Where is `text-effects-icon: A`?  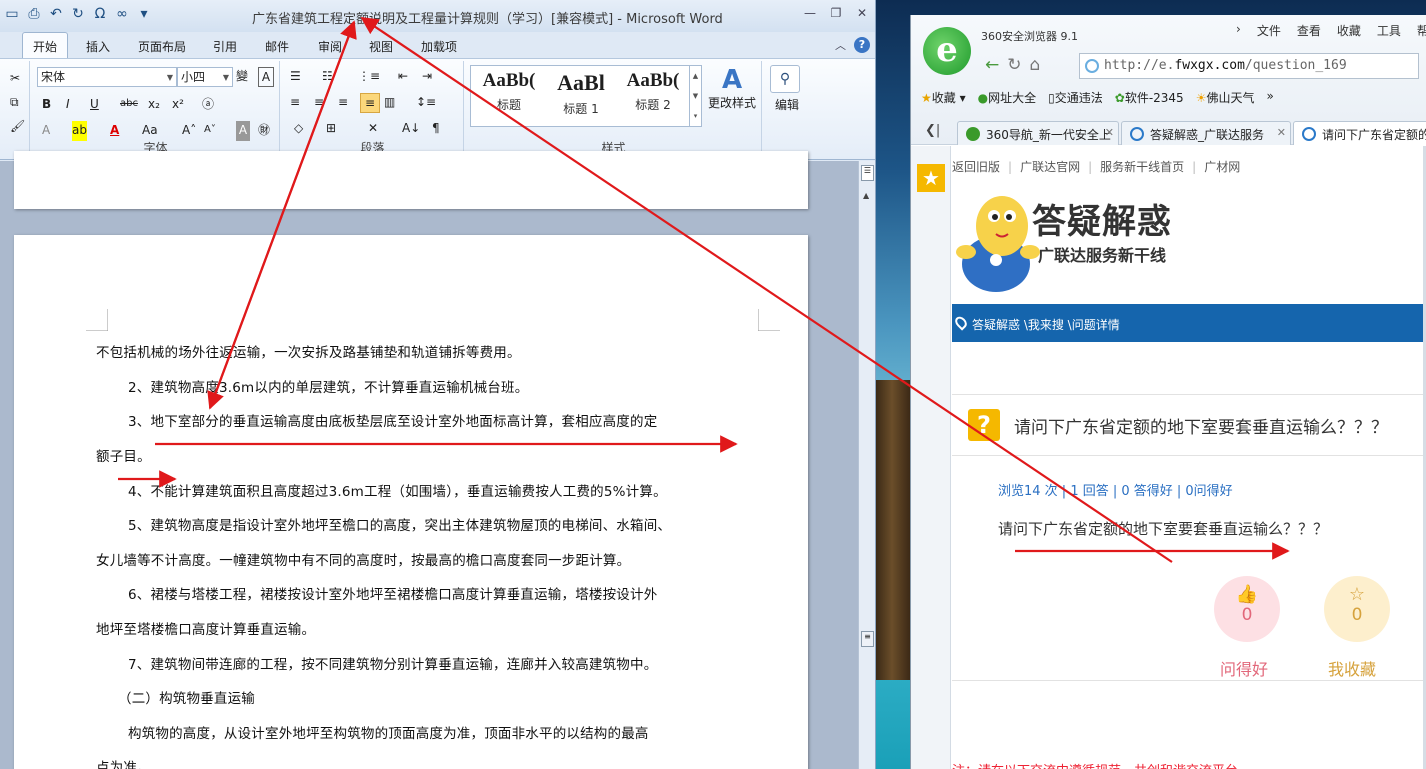
text-effects-icon: A is located at coordinates (46, 131).